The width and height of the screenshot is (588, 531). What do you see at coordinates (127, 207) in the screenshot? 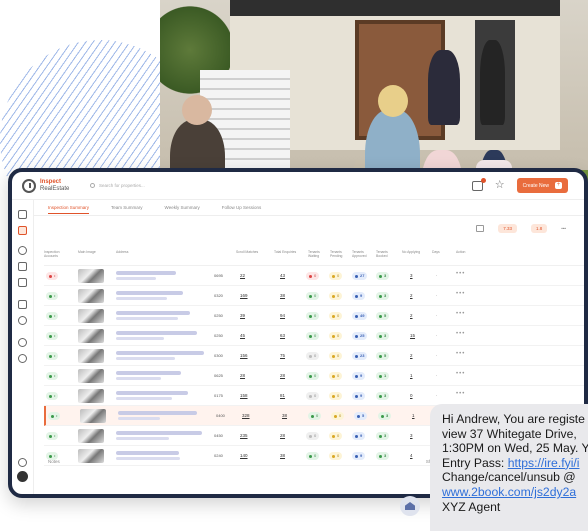
I see `tab-team-summary: Team Summary` at bounding box center [127, 207].